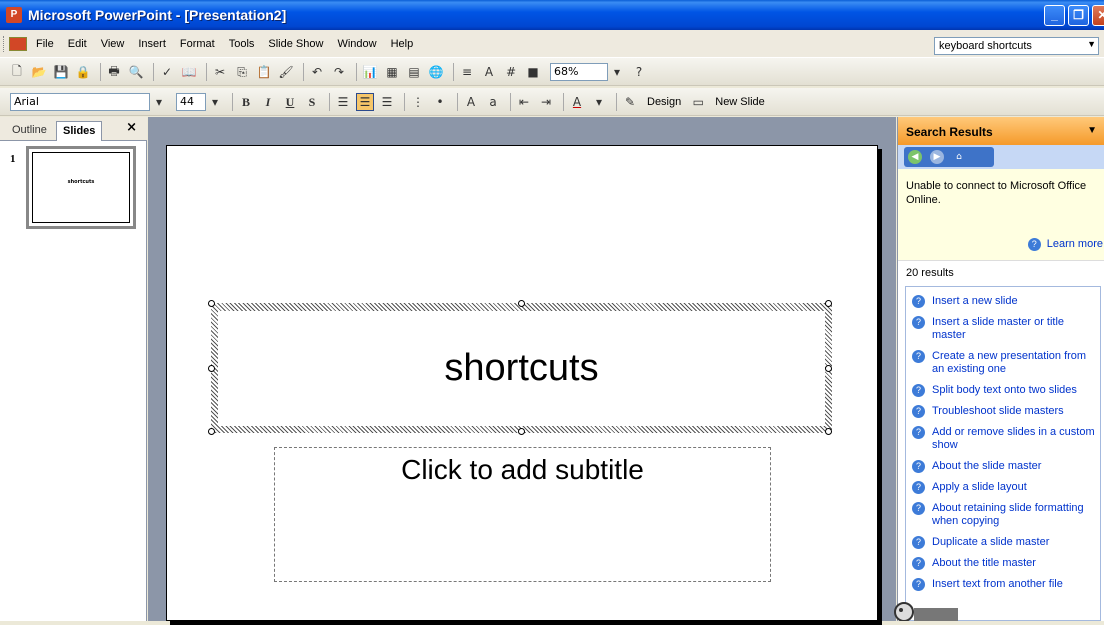  I want to click on help-icon: ?, so click(639, 72).